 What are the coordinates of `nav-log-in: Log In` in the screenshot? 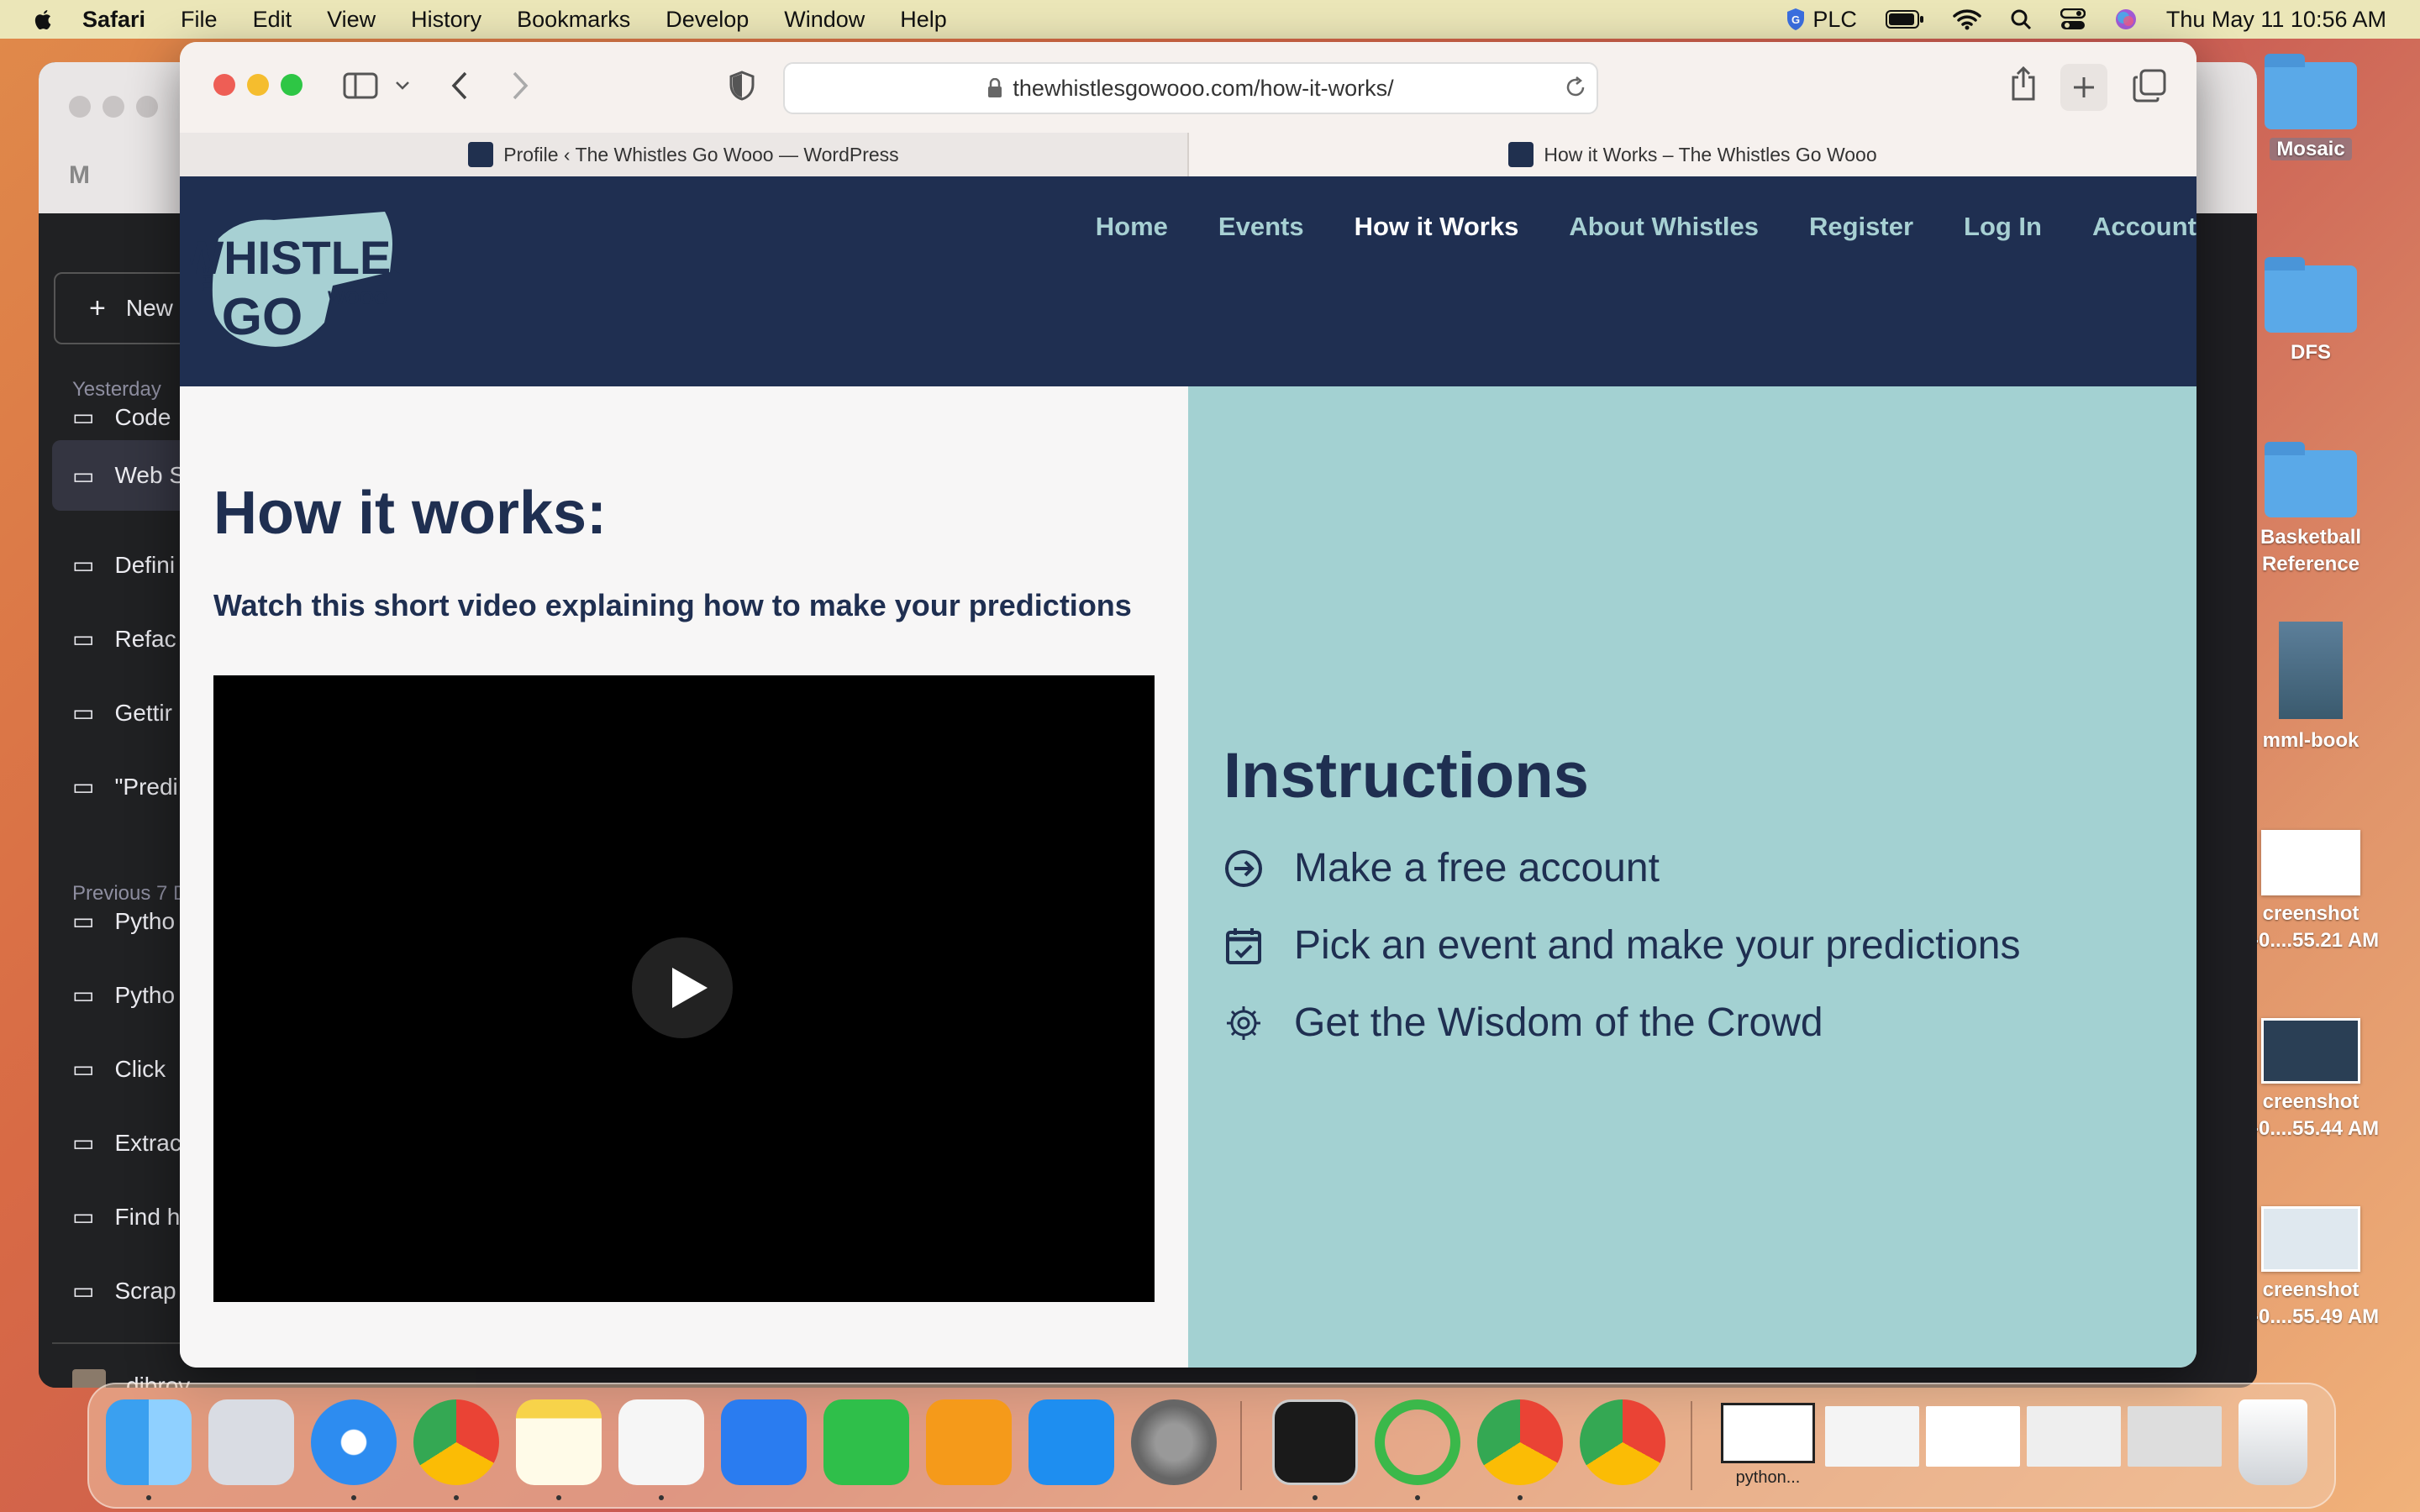 It's located at (2003, 227).